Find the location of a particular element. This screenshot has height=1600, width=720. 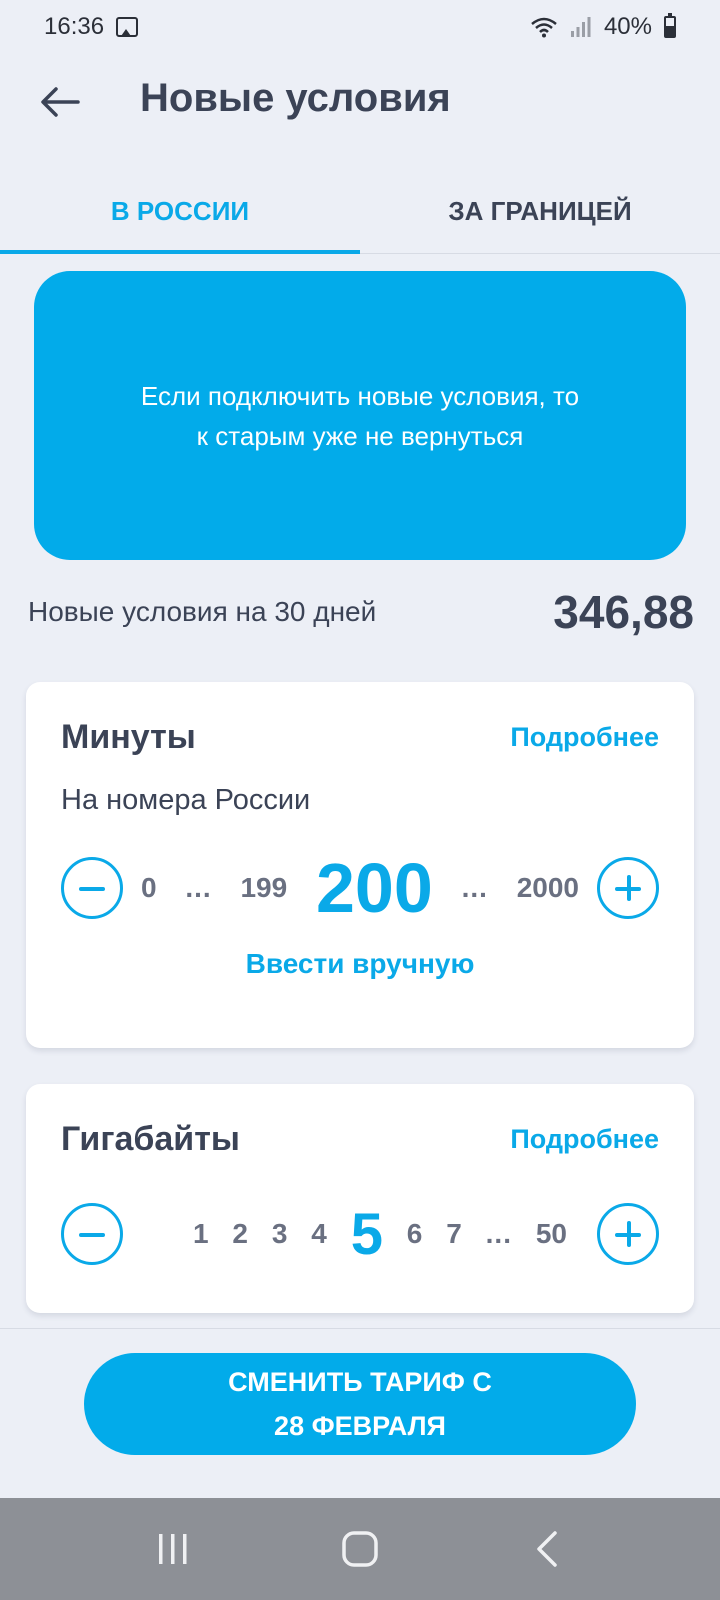

banner-line-2: к старым уже не вернуться is located at coordinates (360, 435).